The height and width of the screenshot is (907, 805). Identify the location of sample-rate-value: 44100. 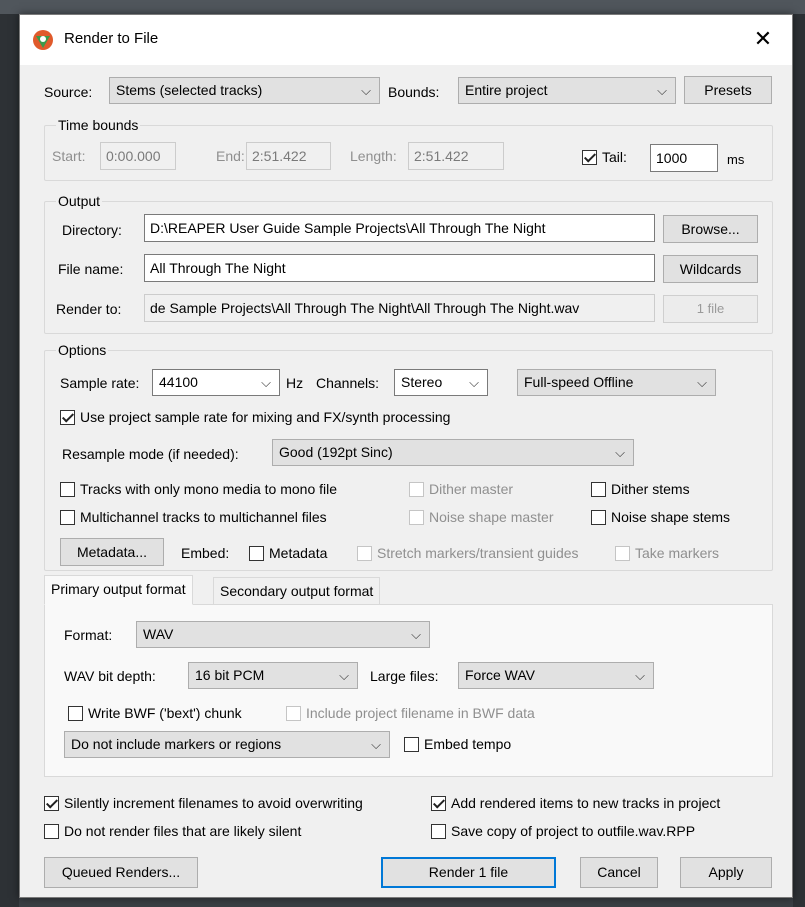
(178, 382).